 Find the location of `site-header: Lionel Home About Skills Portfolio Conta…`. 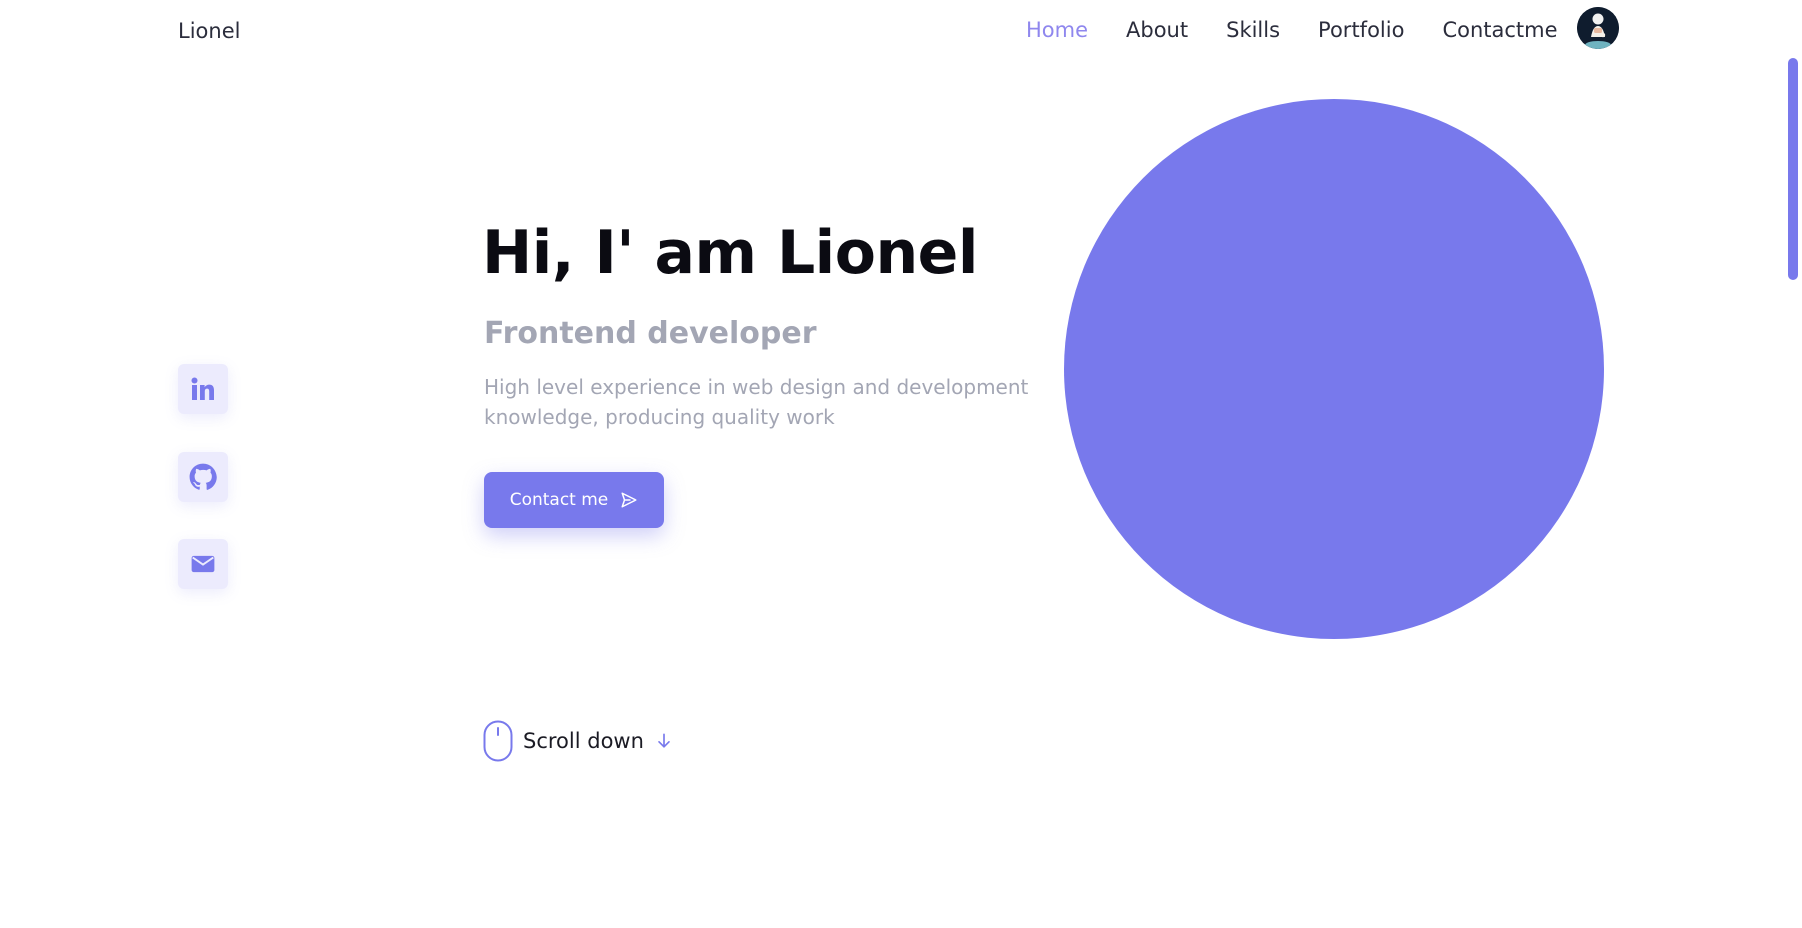

site-header: Lionel Home About Skills Portfolio Conta… is located at coordinates (901, 32).